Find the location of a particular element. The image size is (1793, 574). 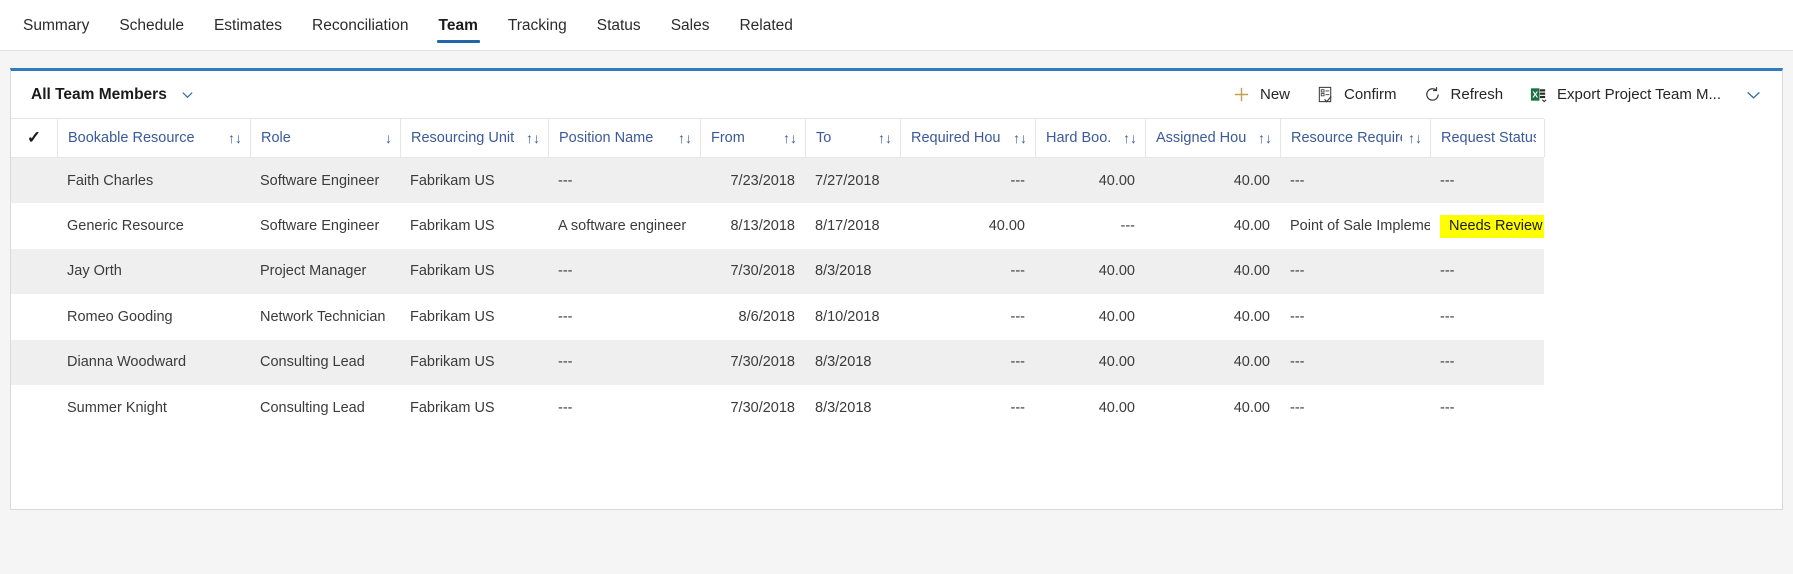

cell-resource-requirement: --- is located at coordinates (1355, 271).